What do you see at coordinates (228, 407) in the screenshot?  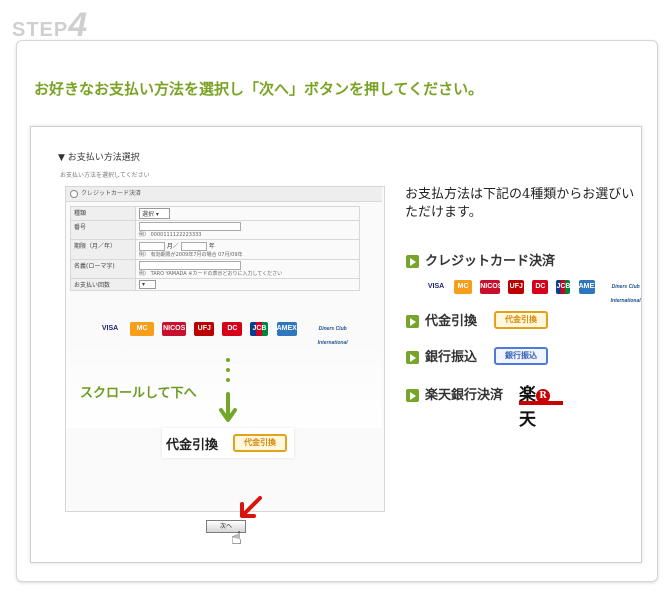 I see `down-arrow-icon` at bounding box center [228, 407].